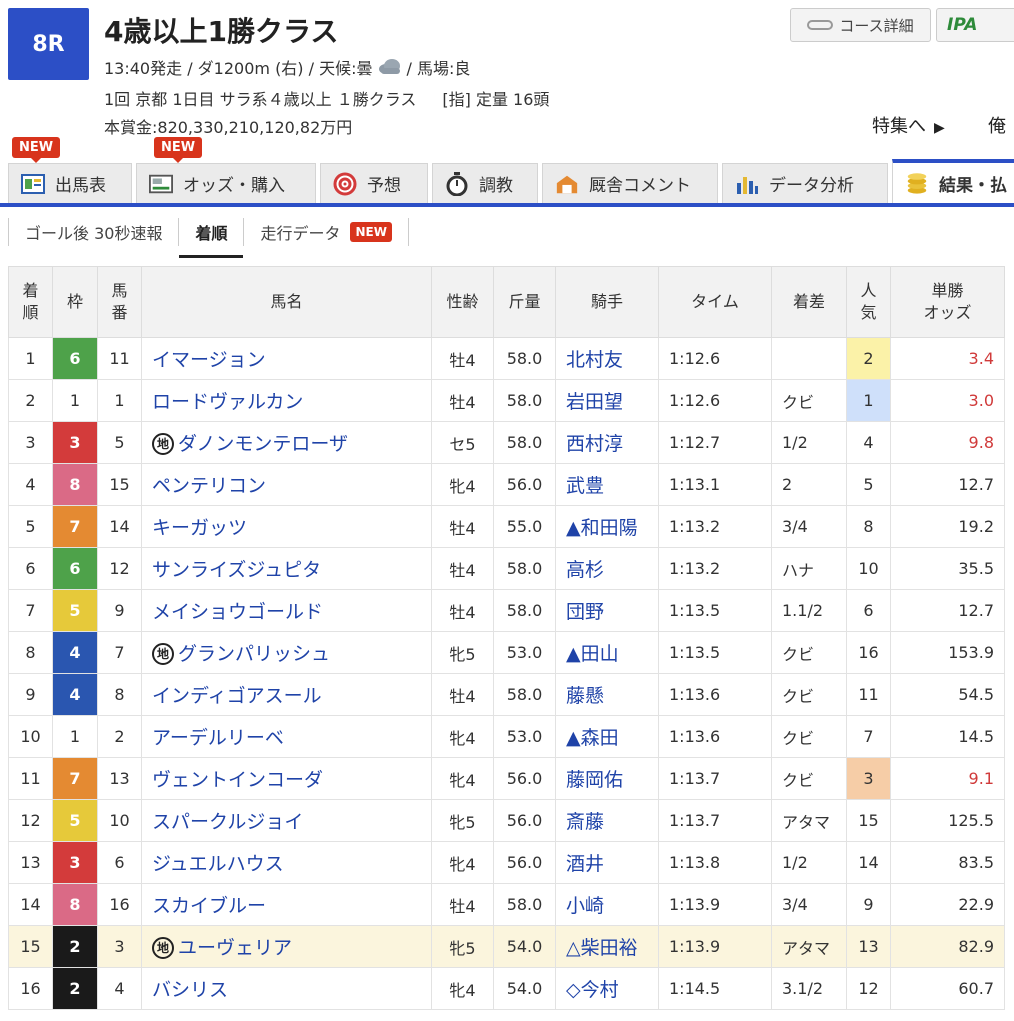 Image resolution: width=1014 pixels, height=1021 pixels. What do you see at coordinates (199, 528) in the screenshot?
I see `horse-name-link: キーガッツ` at bounding box center [199, 528].